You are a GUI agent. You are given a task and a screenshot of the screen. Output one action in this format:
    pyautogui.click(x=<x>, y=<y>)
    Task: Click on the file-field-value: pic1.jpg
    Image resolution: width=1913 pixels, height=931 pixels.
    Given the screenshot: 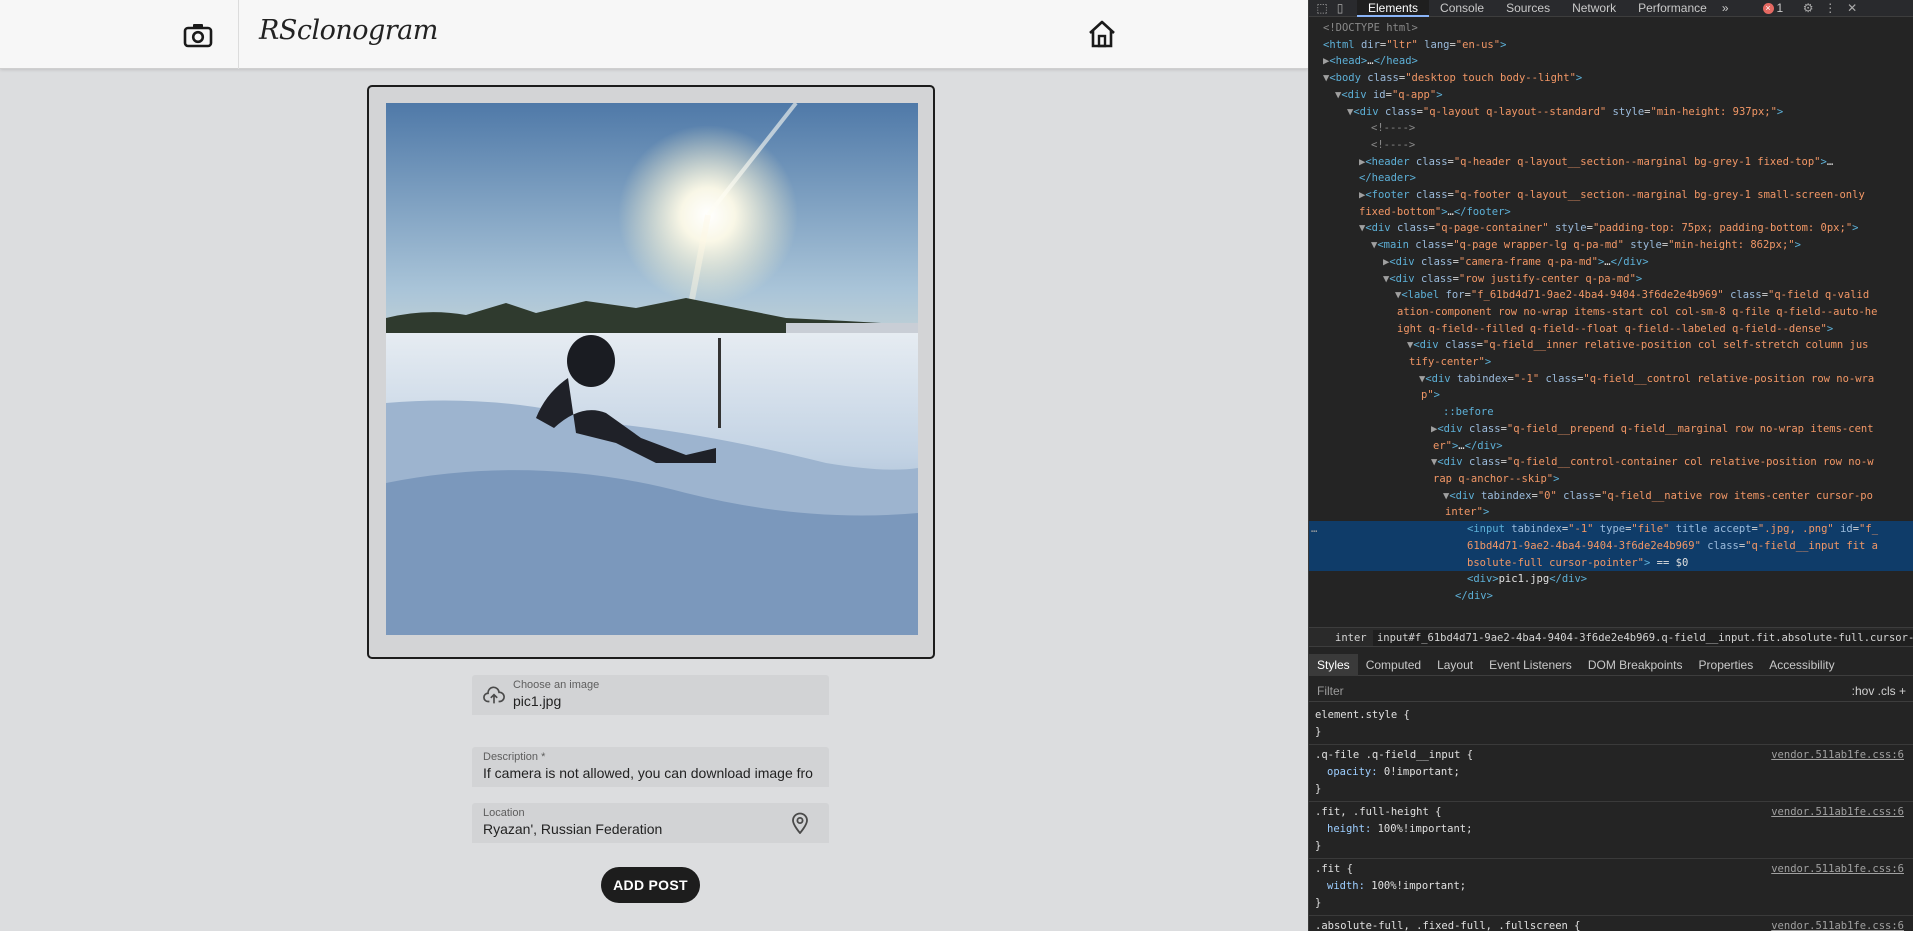 What is the action you would take?
    pyautogui.click(x=537, y=701)
    